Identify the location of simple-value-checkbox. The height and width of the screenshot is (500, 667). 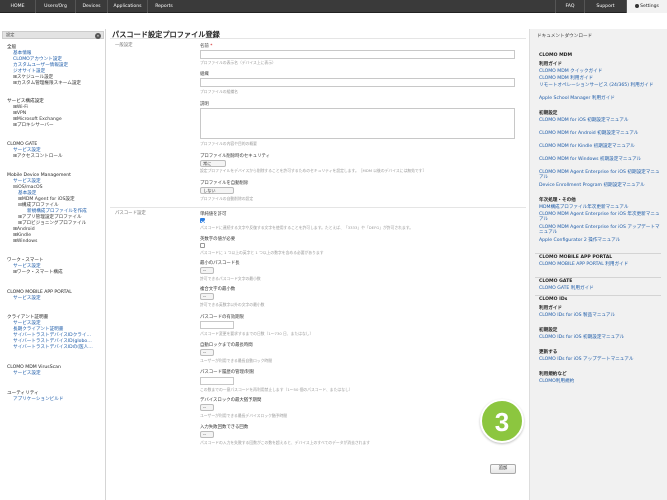
(202, 220).